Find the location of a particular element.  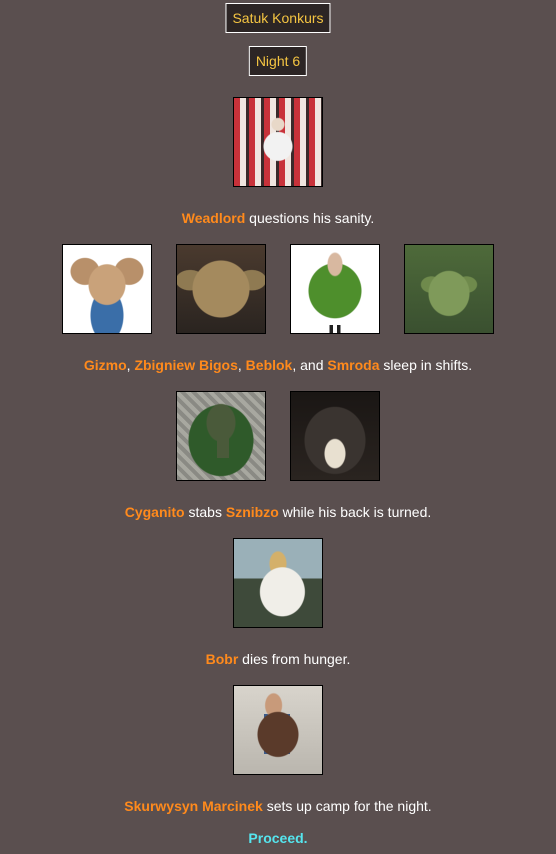

green-creature-photo is located at coordinates (449, 289).